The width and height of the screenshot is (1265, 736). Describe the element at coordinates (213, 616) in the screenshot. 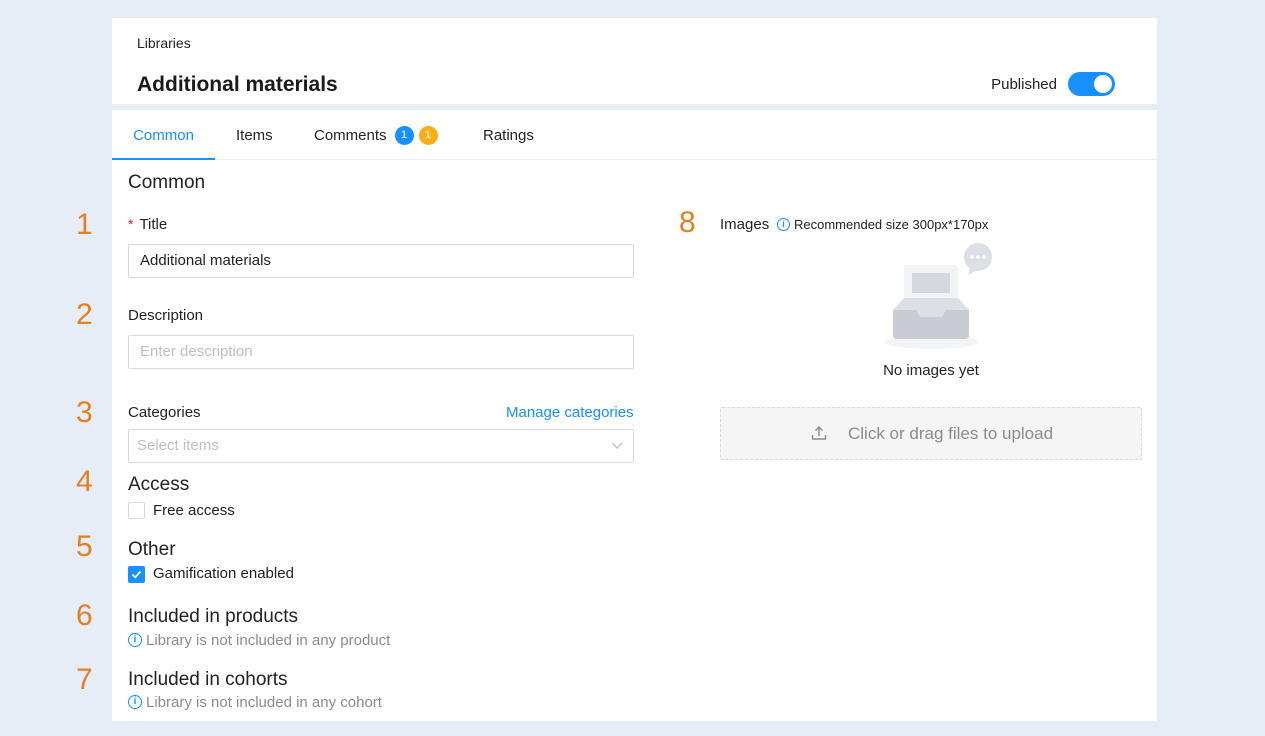

I see `products-title: Included in products` at that location.